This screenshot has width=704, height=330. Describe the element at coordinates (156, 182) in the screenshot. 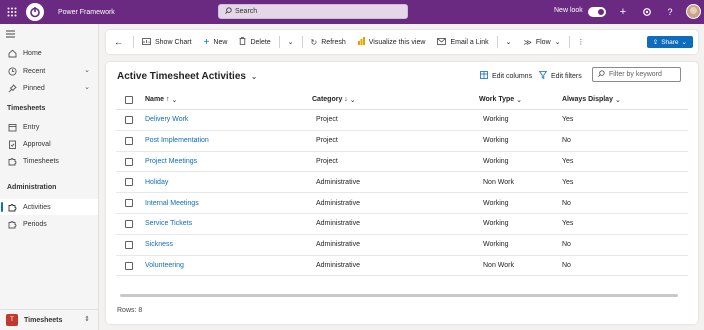

I see `name-link: Holiday` at that location.